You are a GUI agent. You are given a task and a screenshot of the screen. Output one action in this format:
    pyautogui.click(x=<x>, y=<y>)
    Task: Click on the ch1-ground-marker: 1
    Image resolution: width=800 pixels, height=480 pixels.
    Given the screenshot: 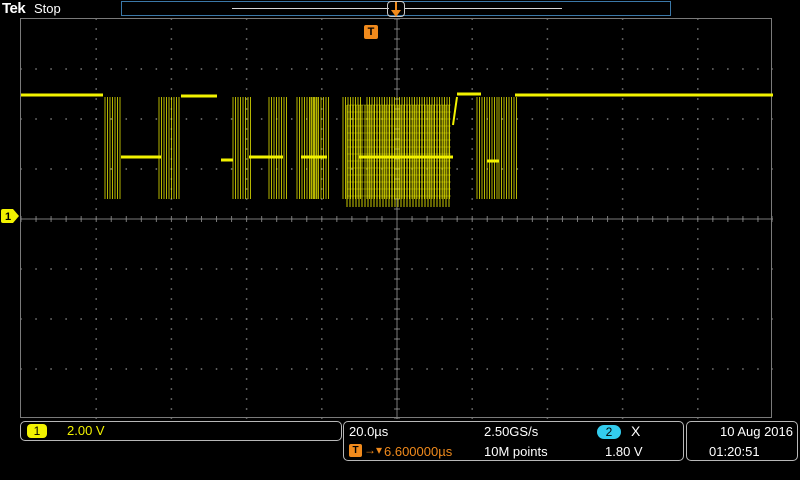 What is the action you would take?
    pyautogui.click(x=10, y=216)
    